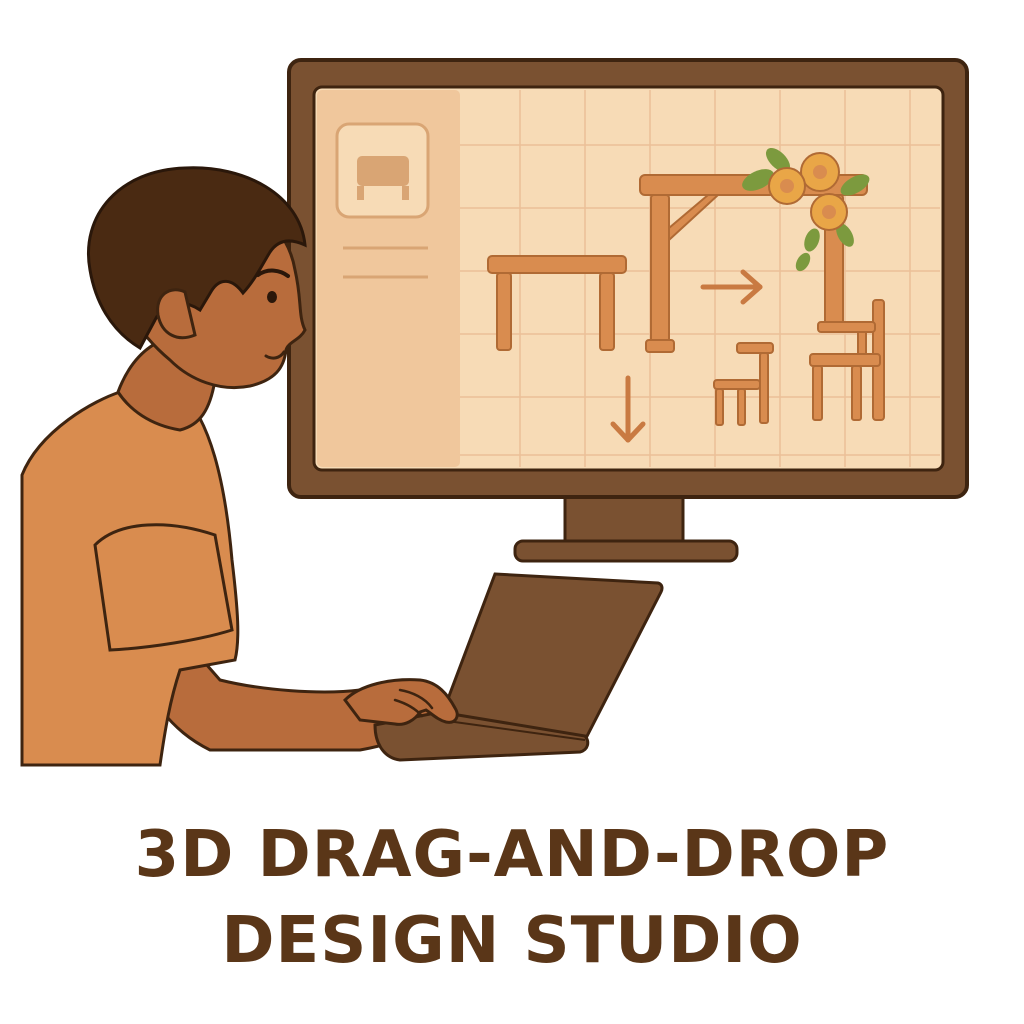 This screenshot has height=1024, width=1024. I want to click on title-line-2: DESIGN STUDIO, so click(512, 941).